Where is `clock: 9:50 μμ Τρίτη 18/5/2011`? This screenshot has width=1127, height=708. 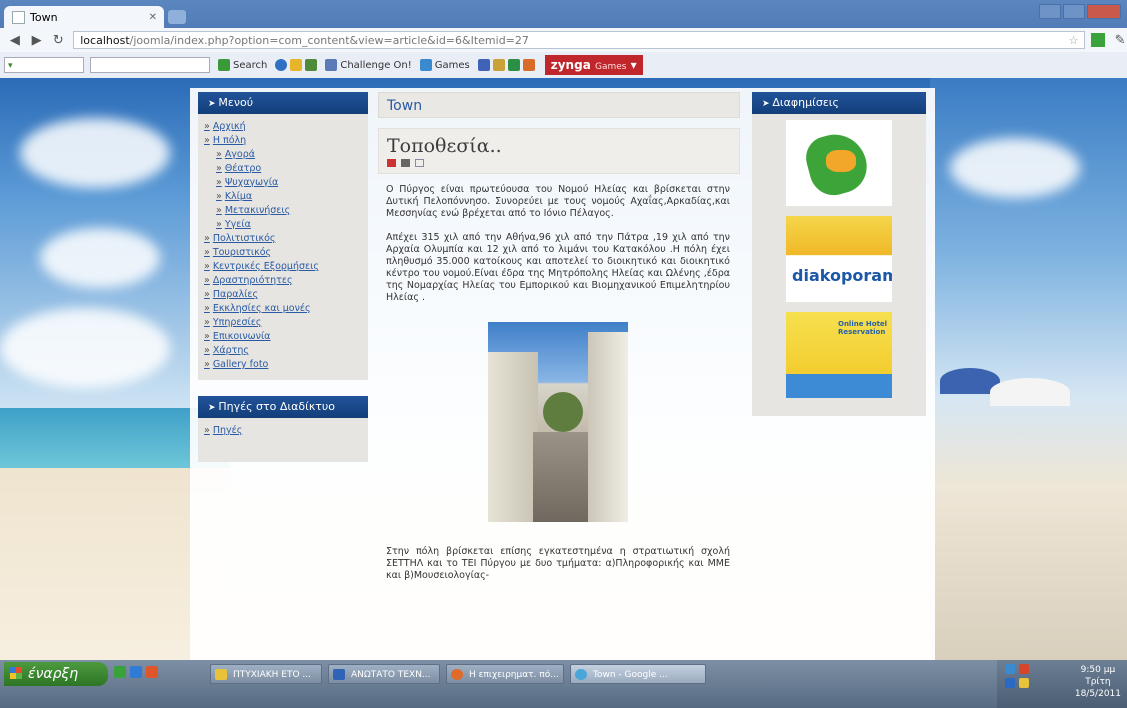
clock: 9:50 μμ Τρίτη 18/5/2011 is located at coordinates (1098, 682).